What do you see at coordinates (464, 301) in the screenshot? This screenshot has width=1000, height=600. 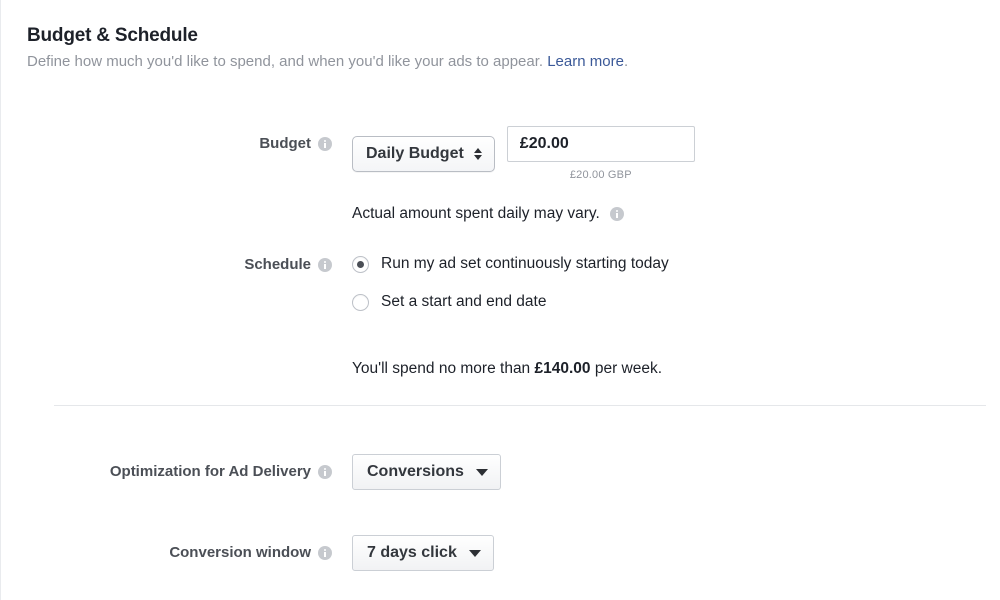 I see `schedule-option-date-range-label: Set a start and end date` at bounding box center [464, 301].